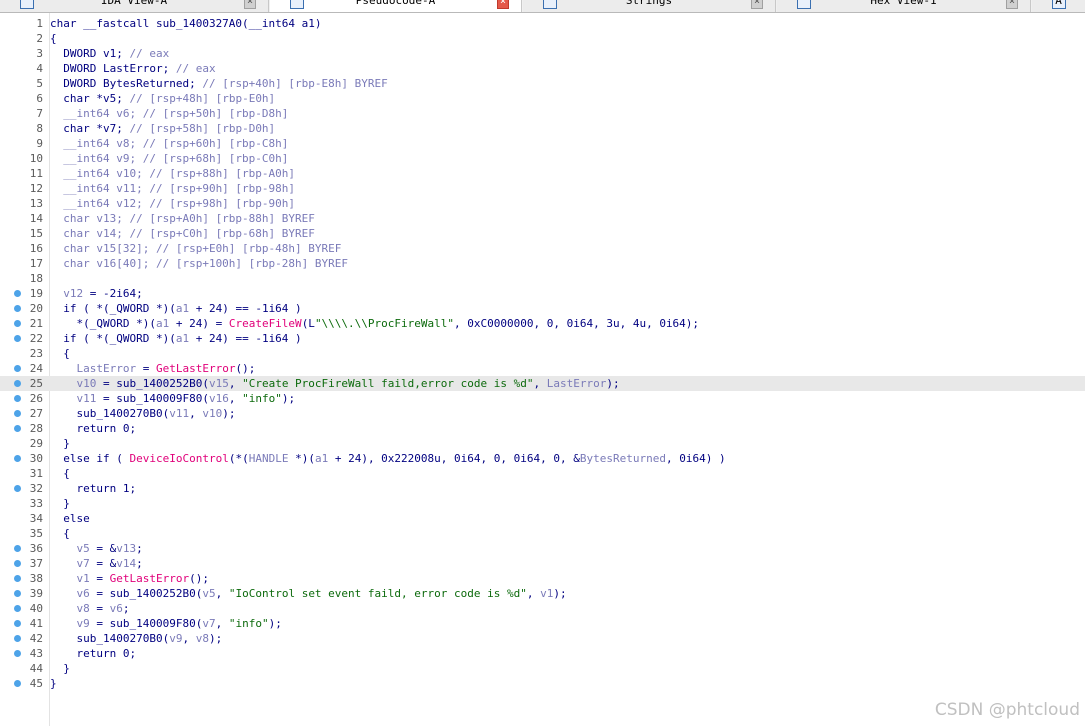 This screenshot has height=726, width=1085. What do you see at coordinates (542, 38) in the screenshot?
I see `code-line: 2{` at bounding box center [542, 38].